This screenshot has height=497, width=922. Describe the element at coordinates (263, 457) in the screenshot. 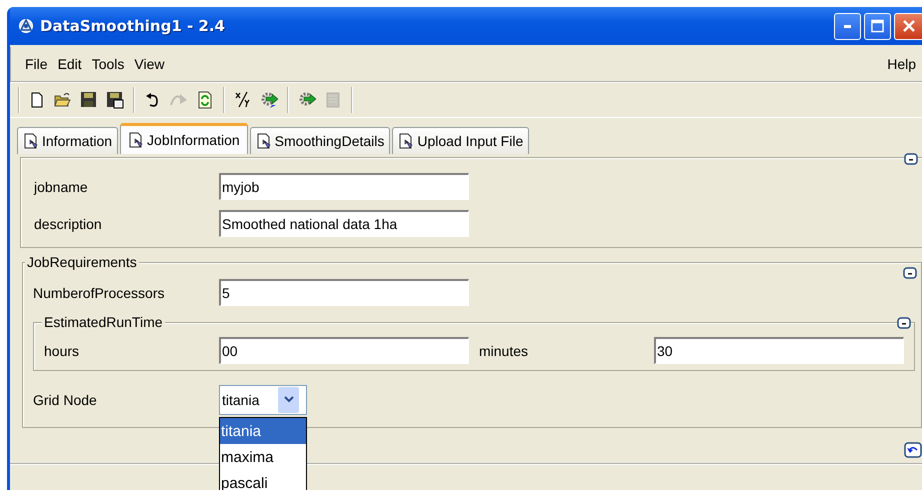

I see `dropdown-option: maxima` at that location.